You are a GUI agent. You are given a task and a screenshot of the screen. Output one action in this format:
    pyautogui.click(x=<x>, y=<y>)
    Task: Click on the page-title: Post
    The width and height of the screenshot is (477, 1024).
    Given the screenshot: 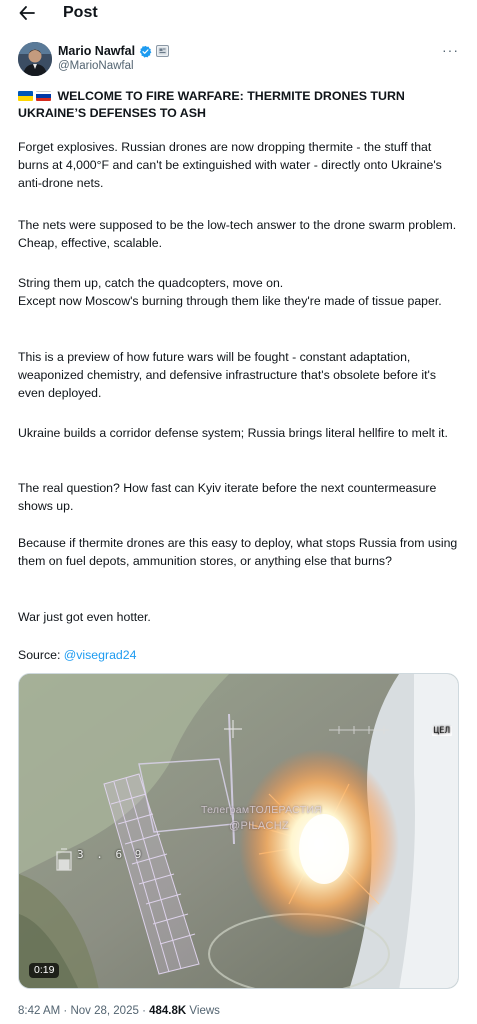 What is the action you would take?
    pyautogui.click(x=80, y=12)
    